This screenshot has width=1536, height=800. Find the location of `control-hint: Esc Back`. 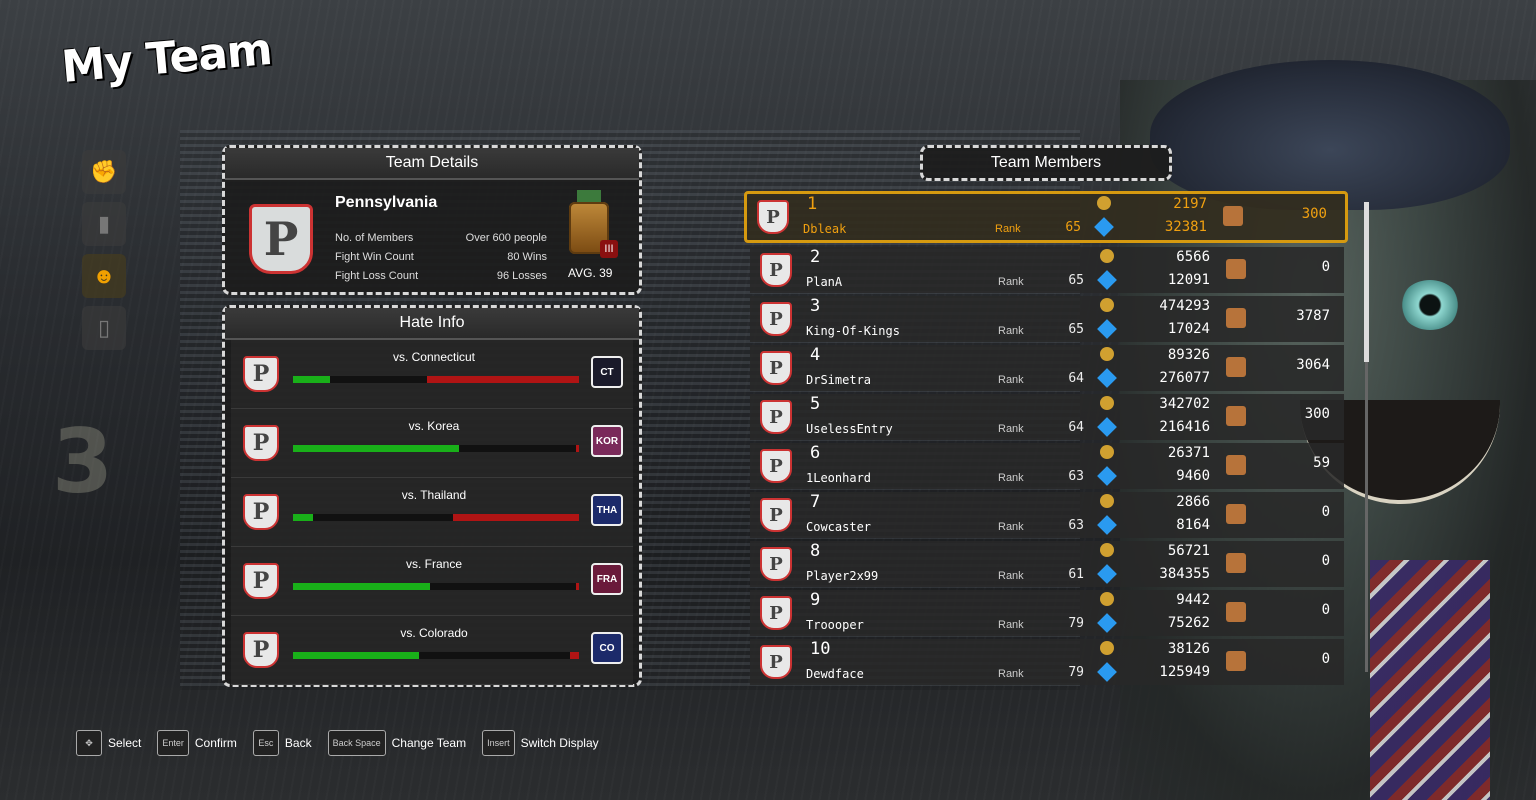

control-hint: Esc Back is located at coordinates (282, 743).